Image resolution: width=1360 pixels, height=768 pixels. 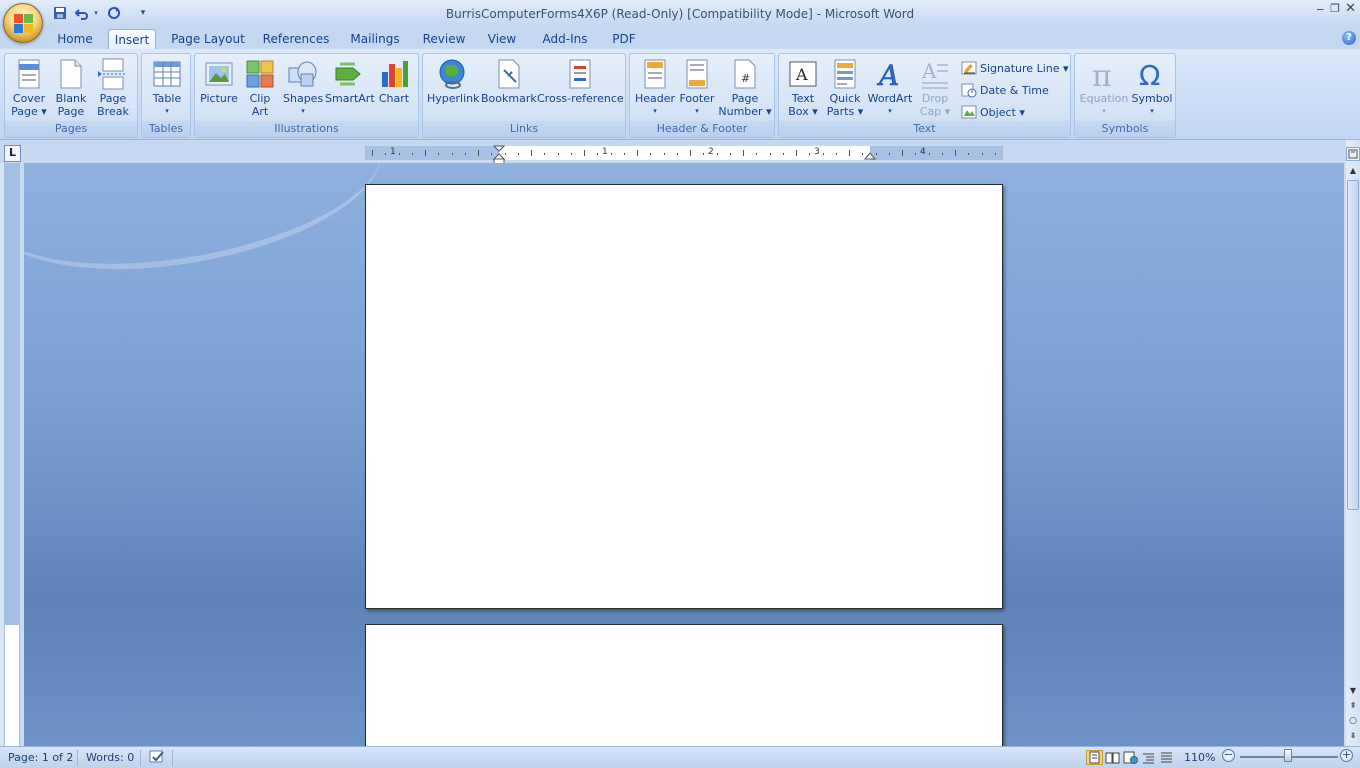 I want to click on header-button: Header ▾, so click(x=655, y=89).